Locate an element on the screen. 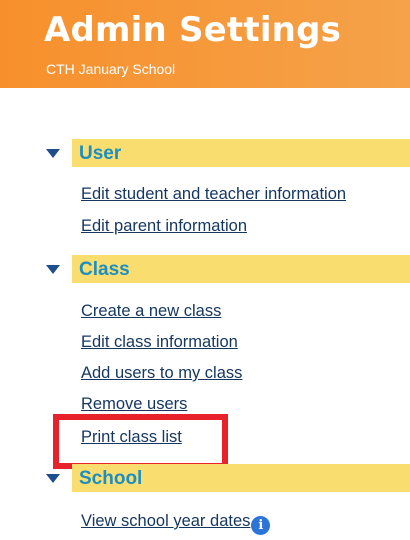 The image size is (410, 540). edit-class-link: Edit class information is located at coordinates (159, 342).